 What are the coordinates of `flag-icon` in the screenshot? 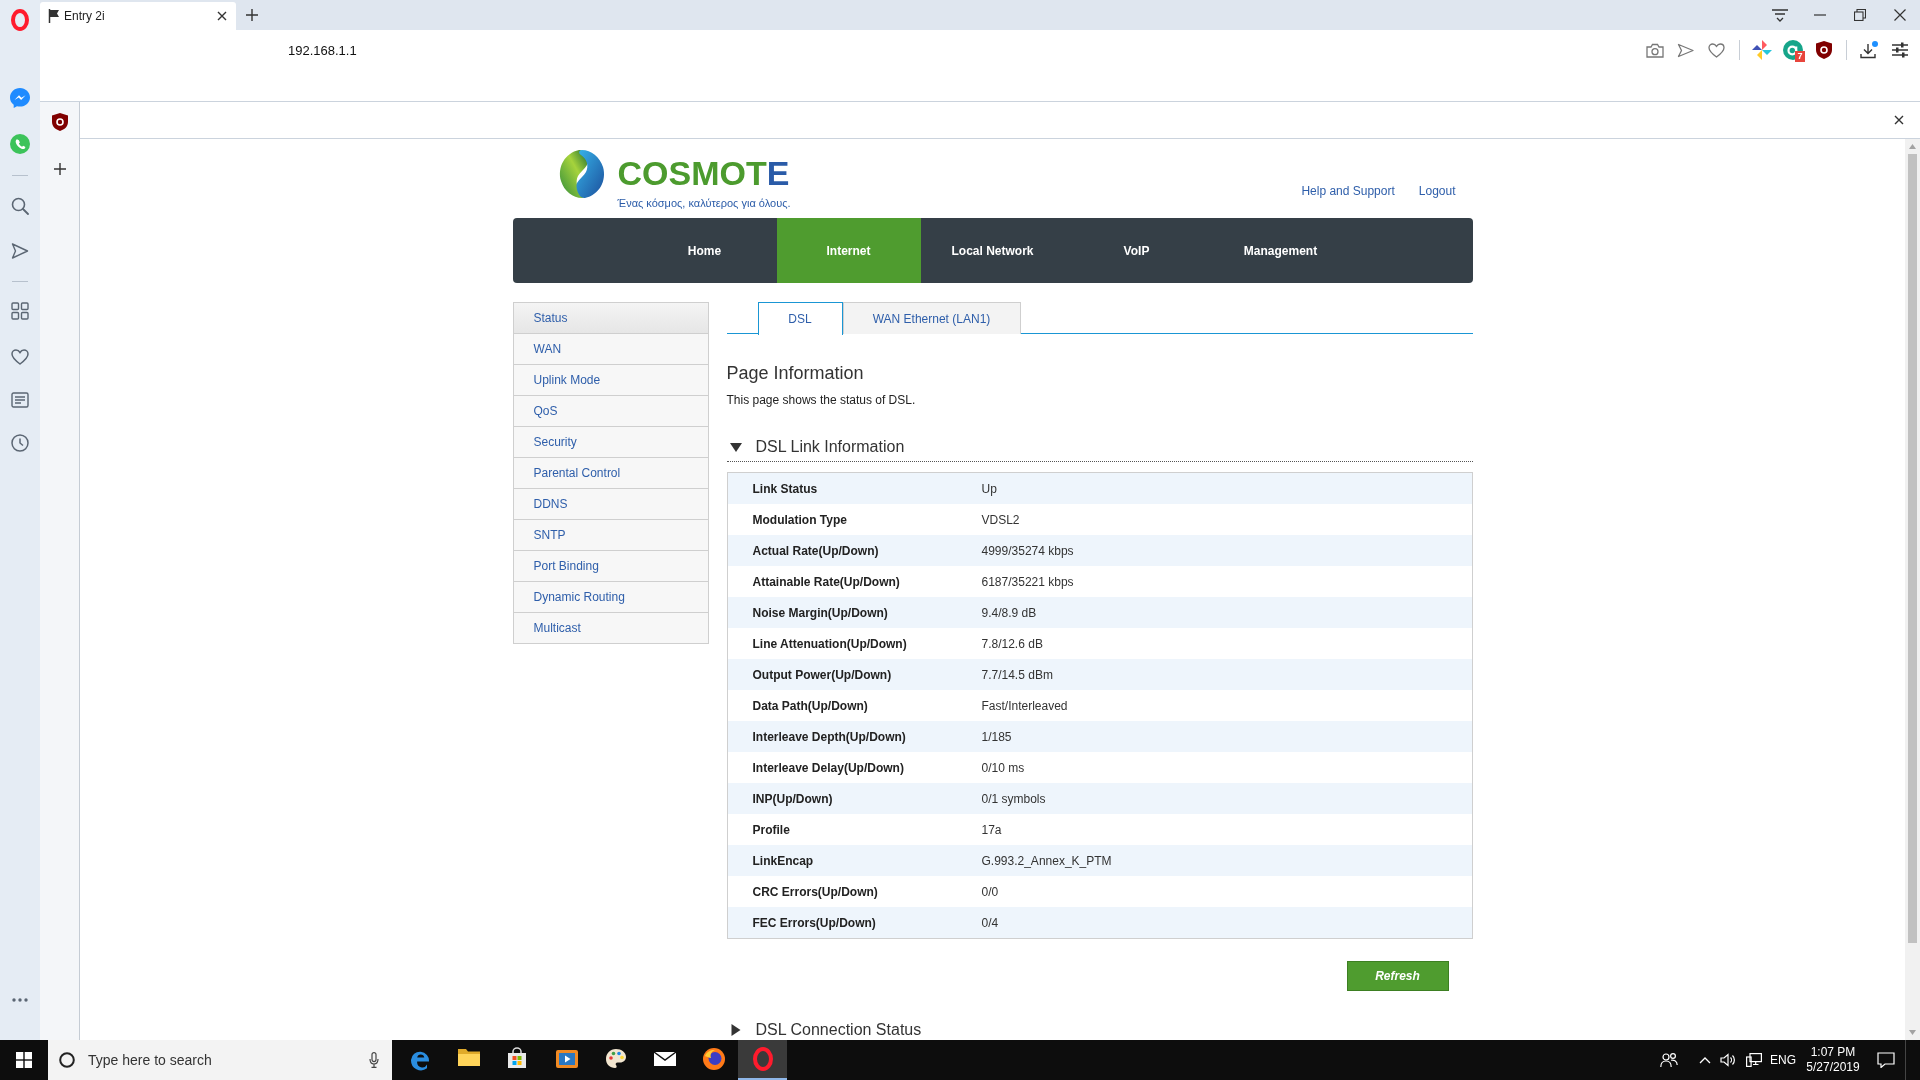 It's located at (54, 16).